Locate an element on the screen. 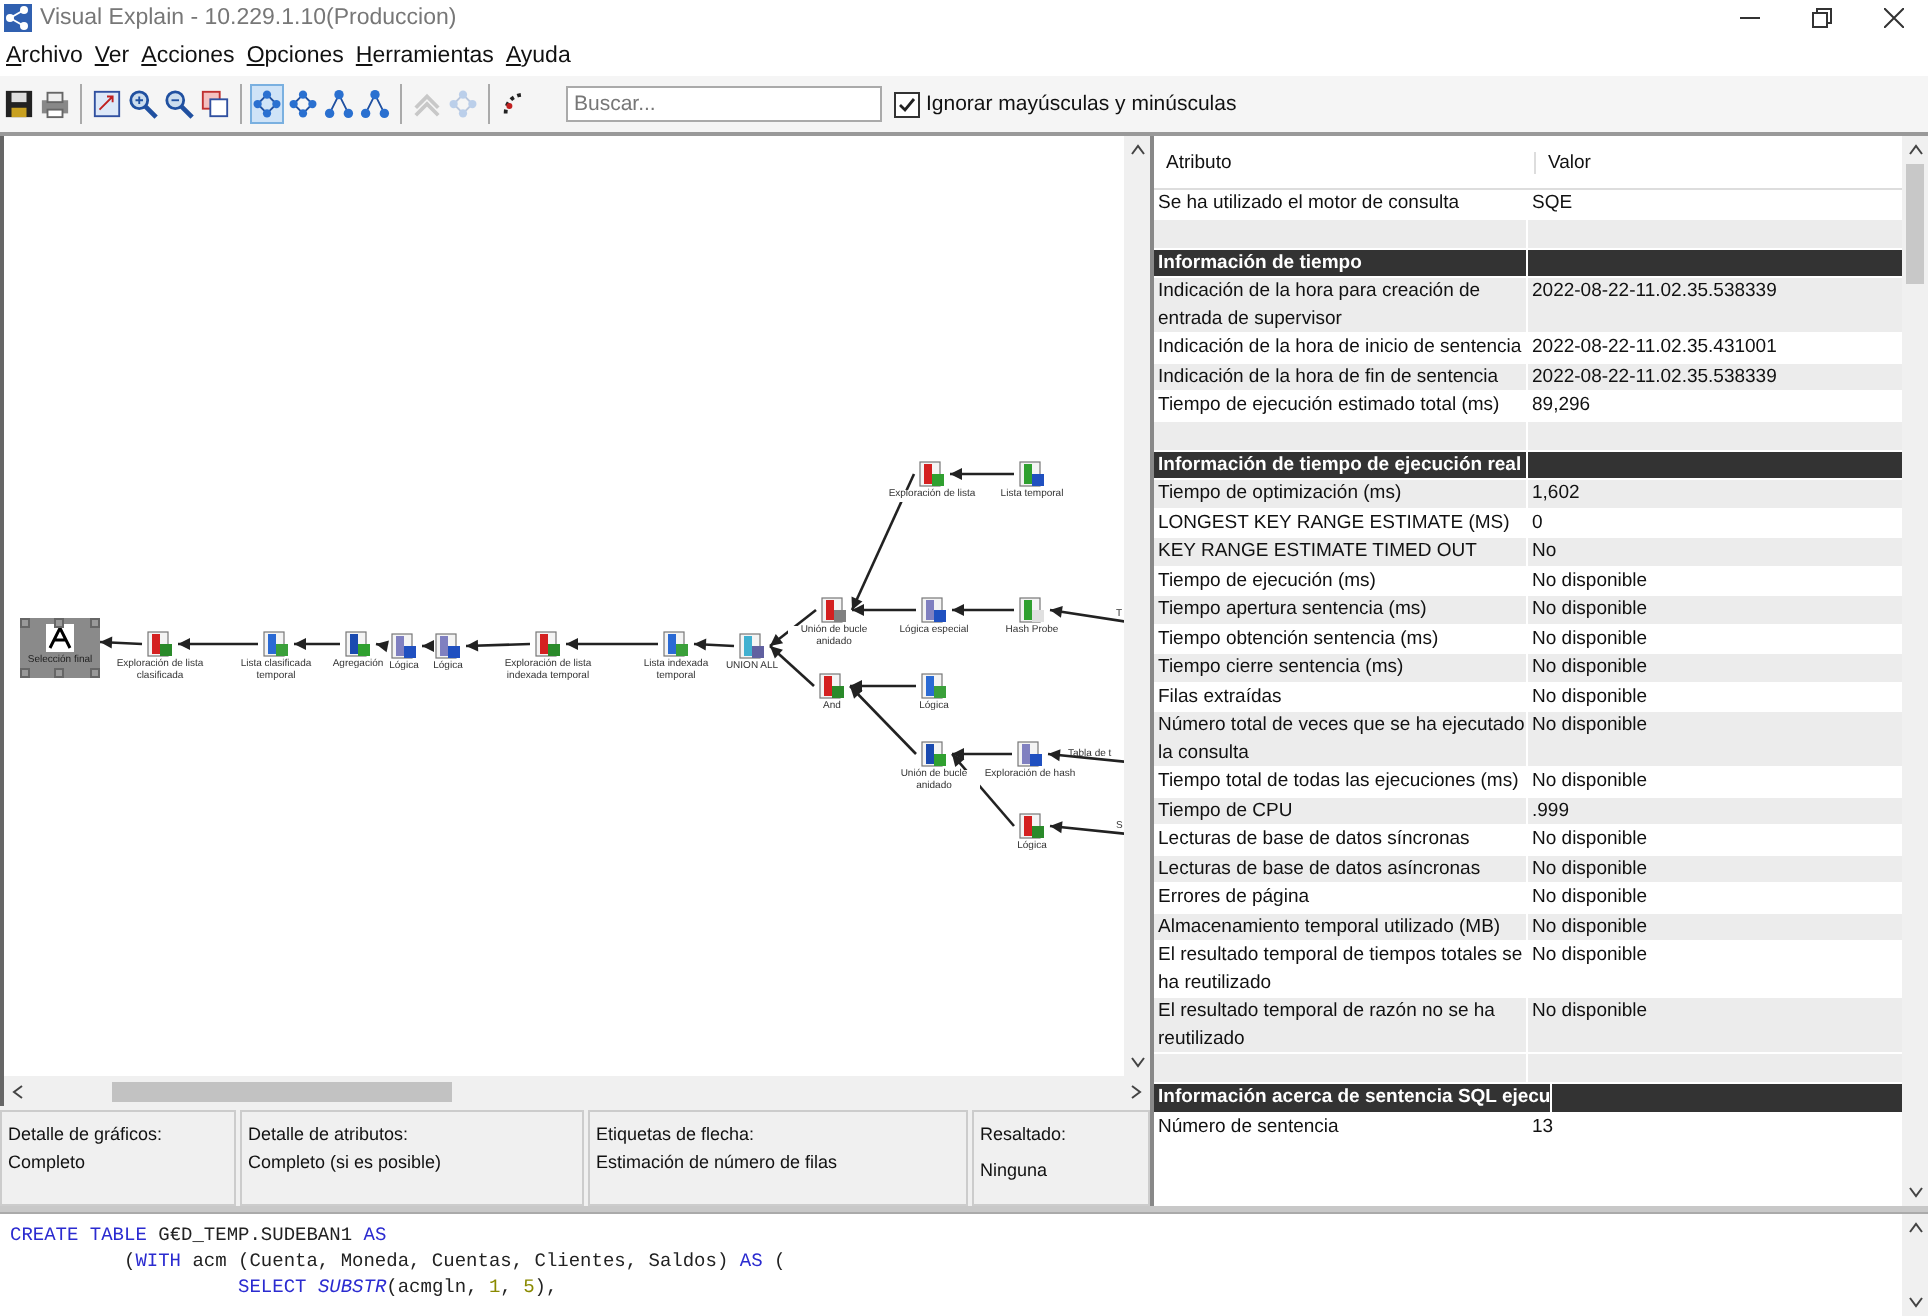 This screenshot has height=1316, width=1928. value-cell-text: 89,296 is located at coordinates (1561, 405).